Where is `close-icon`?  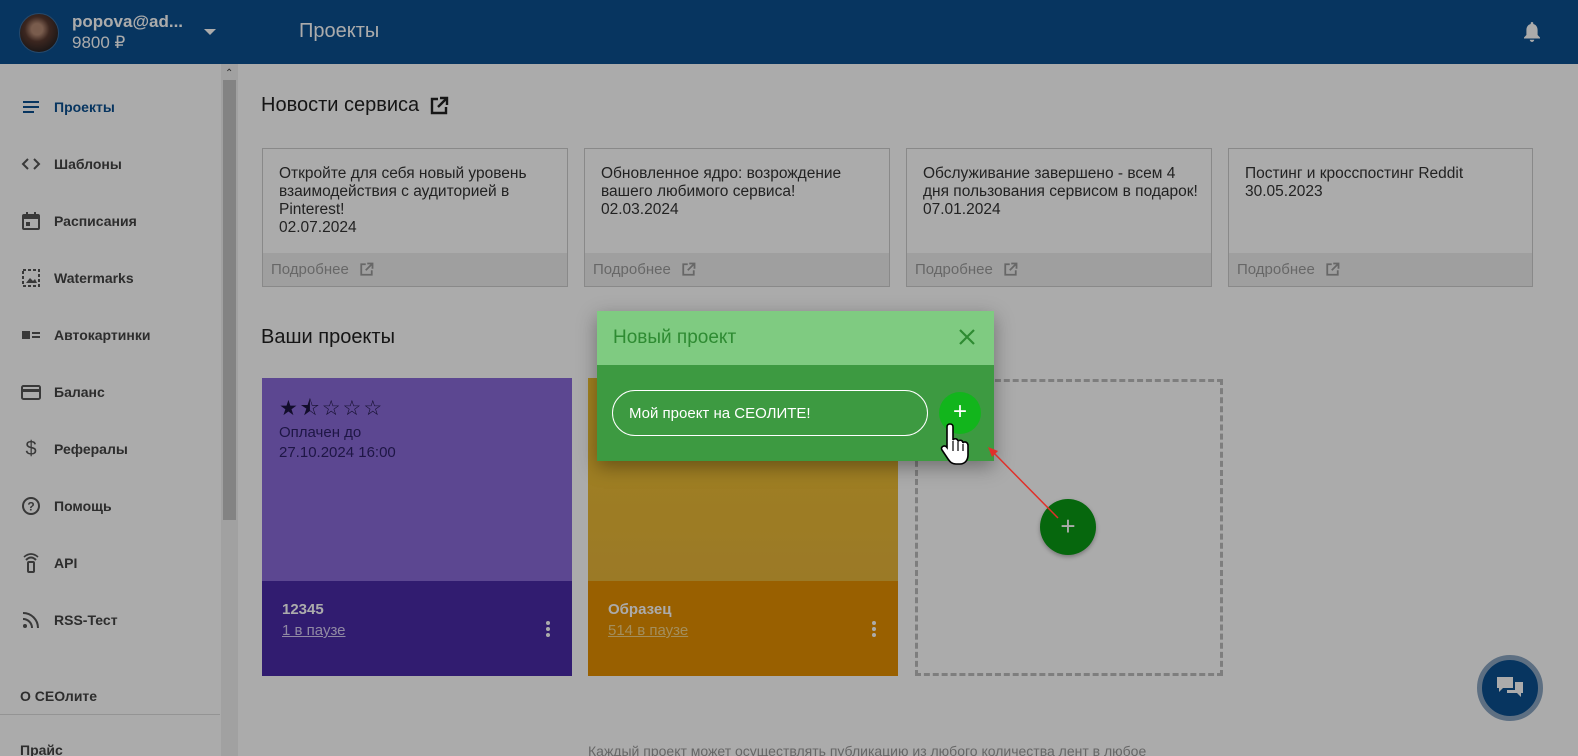 close-icon is located at coordinates (967, 337).